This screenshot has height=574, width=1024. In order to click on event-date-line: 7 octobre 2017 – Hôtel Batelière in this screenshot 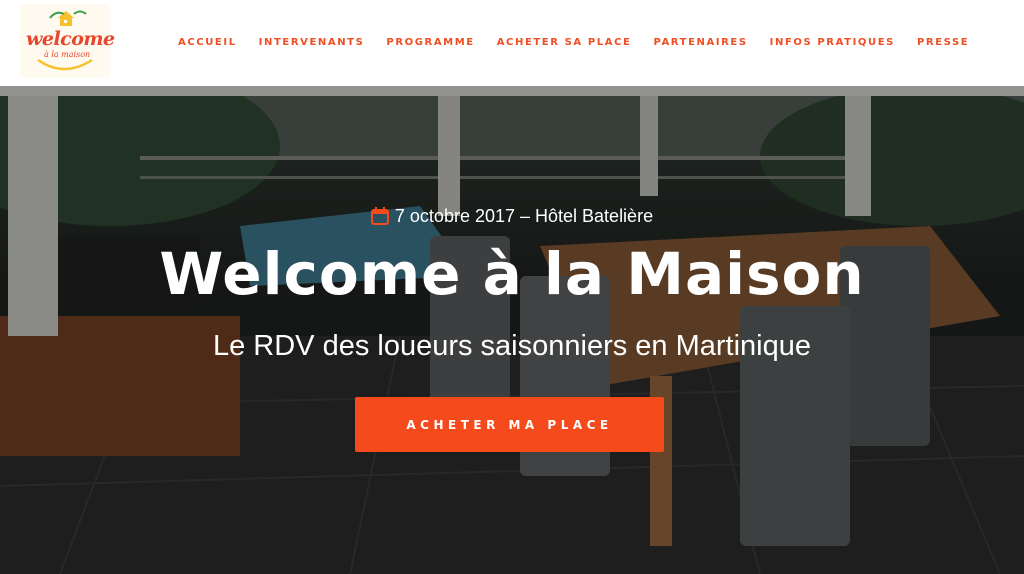, I will do `click(512, 218)`.